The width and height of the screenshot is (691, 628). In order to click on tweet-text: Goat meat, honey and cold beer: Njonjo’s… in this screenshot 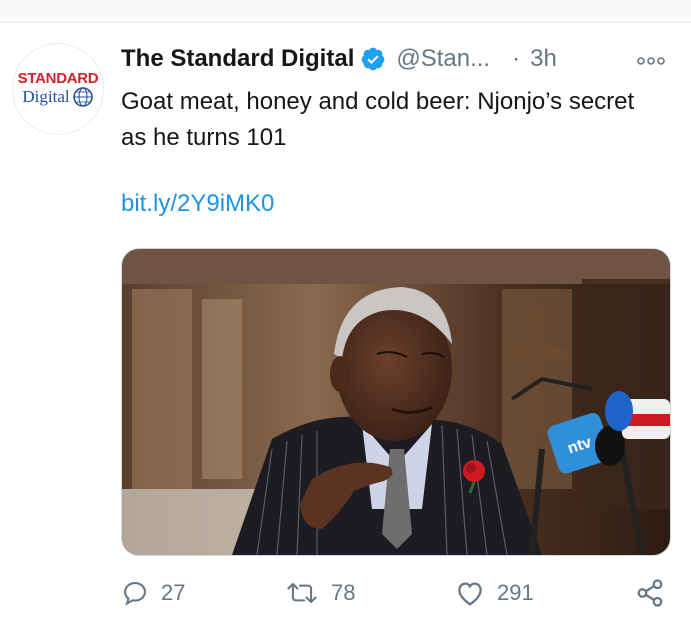, I will do `click(378, 119)`.